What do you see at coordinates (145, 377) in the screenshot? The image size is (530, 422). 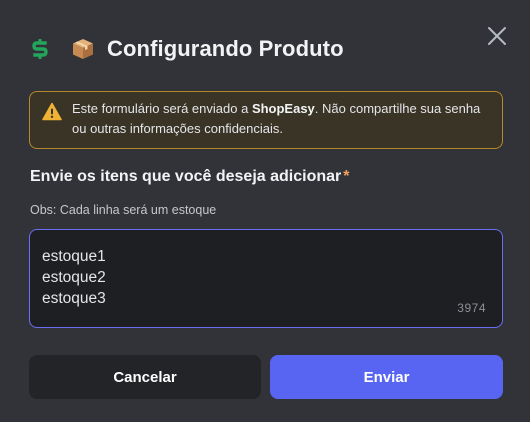 I see `cancel-button: Cancelar` at bounding box center [145, 377].